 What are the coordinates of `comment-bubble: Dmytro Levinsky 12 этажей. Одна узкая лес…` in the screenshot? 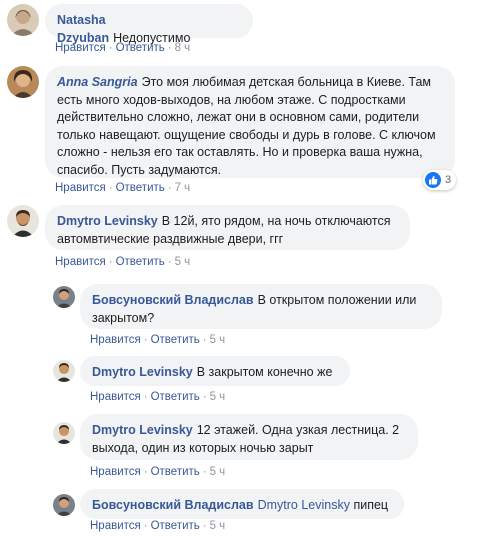 It's located at (249, 437).